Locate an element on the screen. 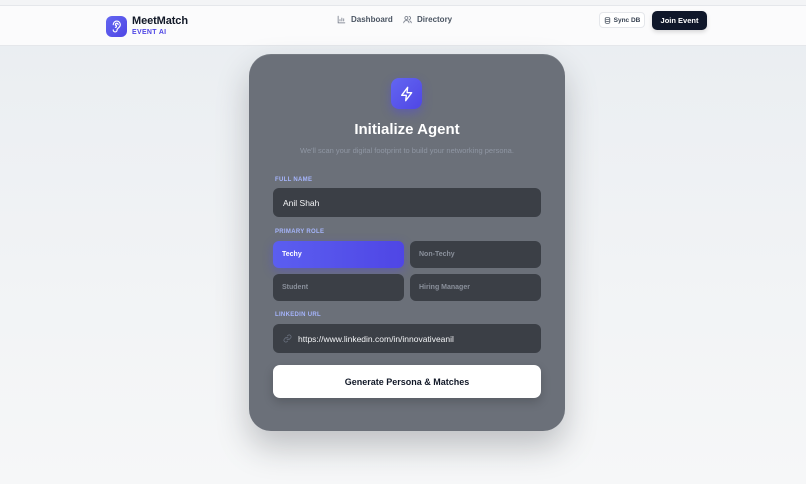 This screenshot has width=806, height=484. ear-icon is located at coordinates (116, 26).